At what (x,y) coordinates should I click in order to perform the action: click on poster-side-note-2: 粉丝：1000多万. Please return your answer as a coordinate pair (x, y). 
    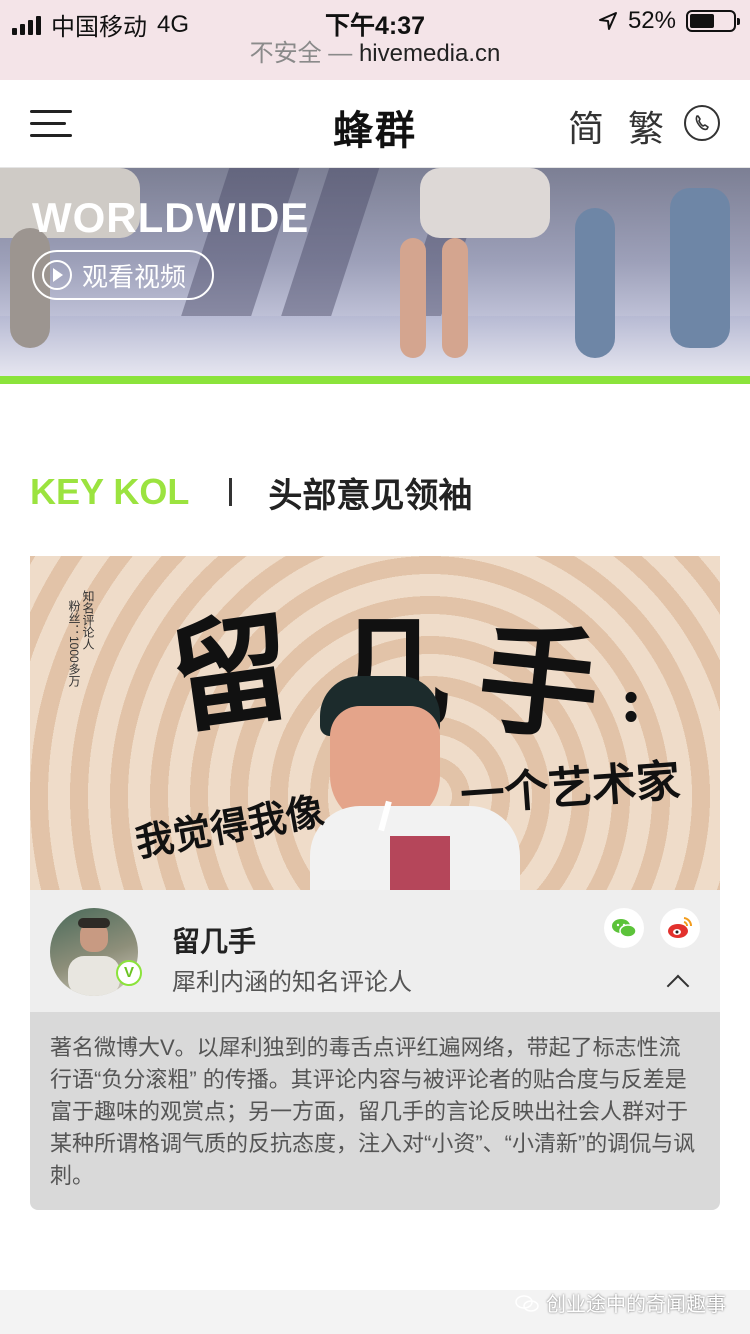
    Looking at the image, I should click on (74, 643).